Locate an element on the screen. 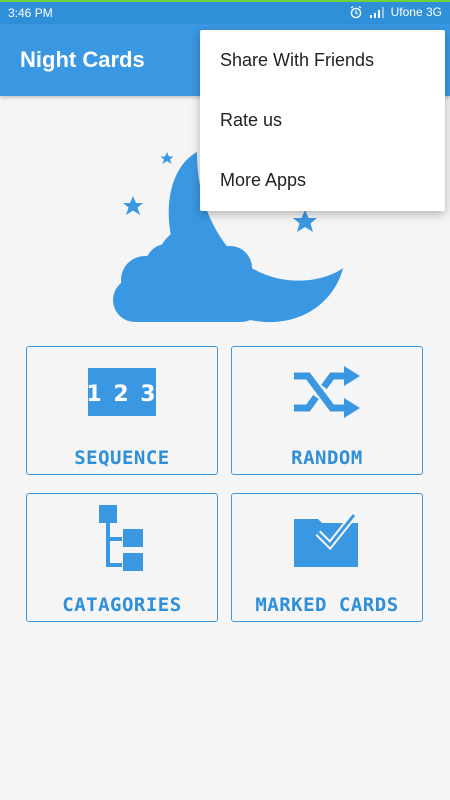  status-right: Ufone 3G is located at coordinates (395, 12).